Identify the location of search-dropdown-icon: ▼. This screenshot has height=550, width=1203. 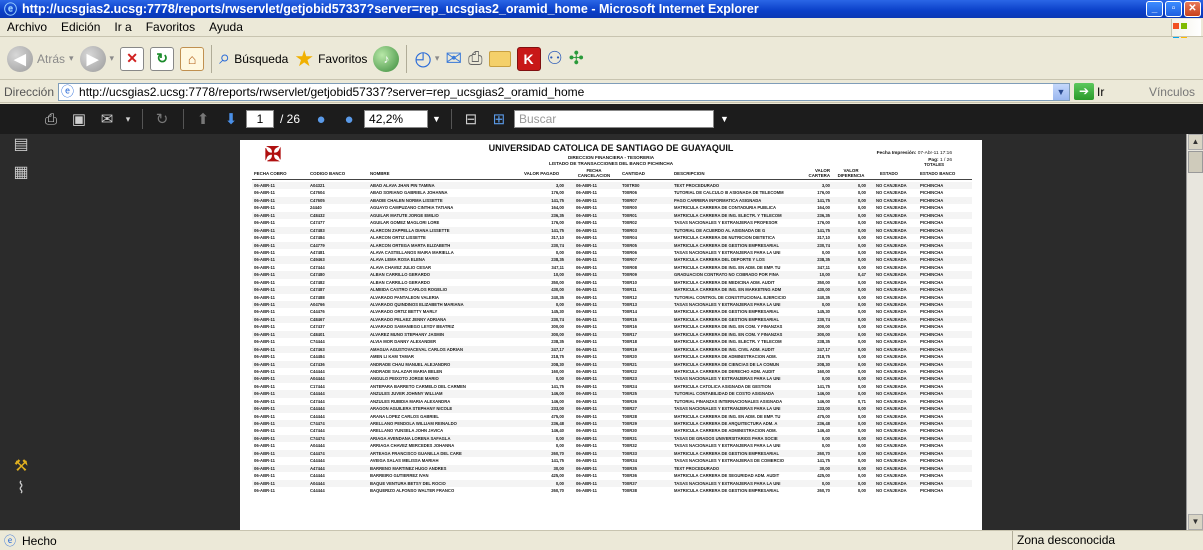
(724, 119).